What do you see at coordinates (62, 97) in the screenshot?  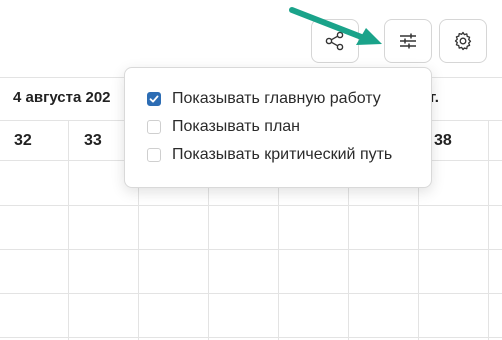 I see `timeline-date-label: 4 августа 202` at bounding box center [62, 97].